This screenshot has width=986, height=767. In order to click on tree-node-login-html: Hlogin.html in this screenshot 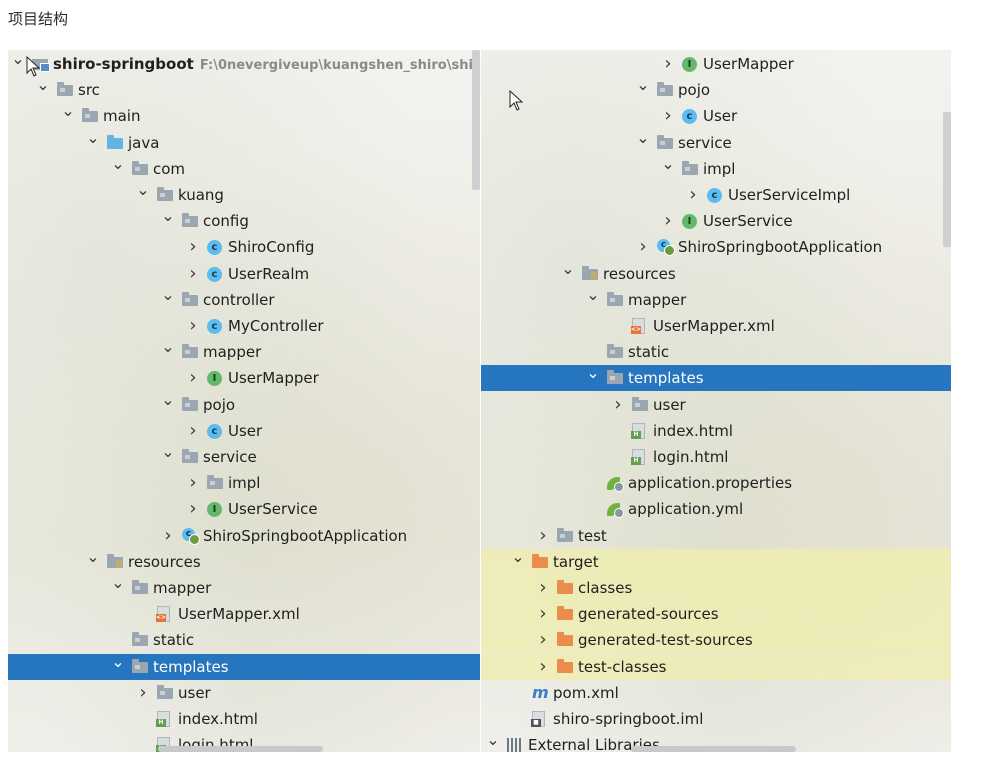, I will do `click(716, 457)`.